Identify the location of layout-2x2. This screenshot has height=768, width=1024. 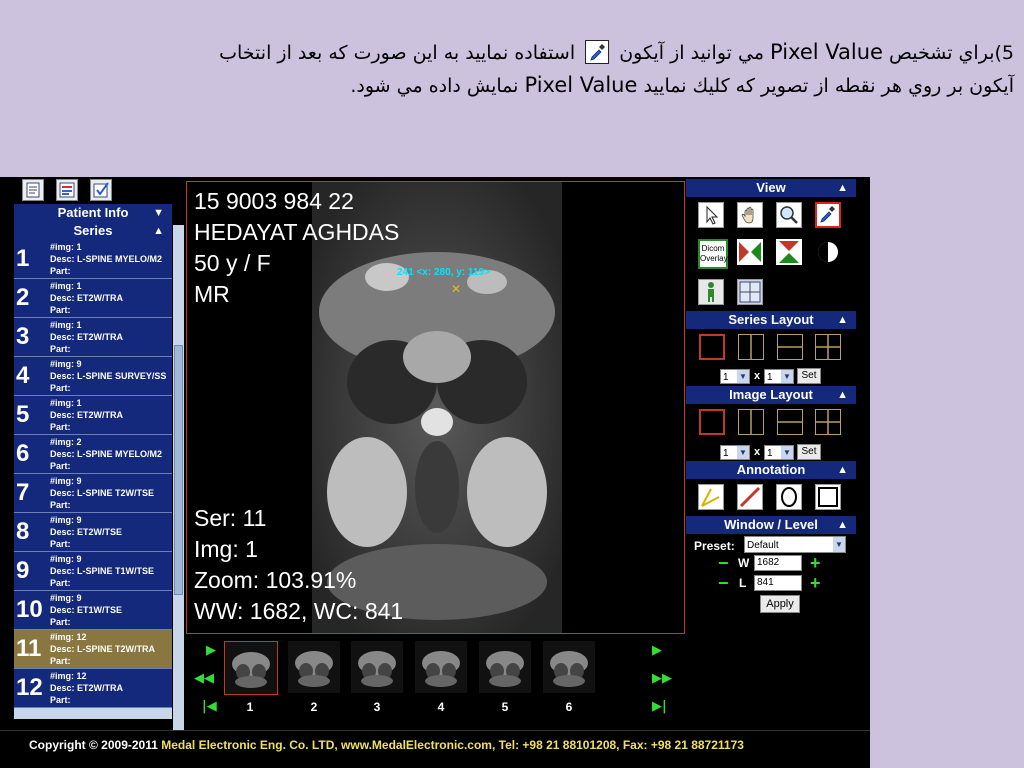
(828, 347).